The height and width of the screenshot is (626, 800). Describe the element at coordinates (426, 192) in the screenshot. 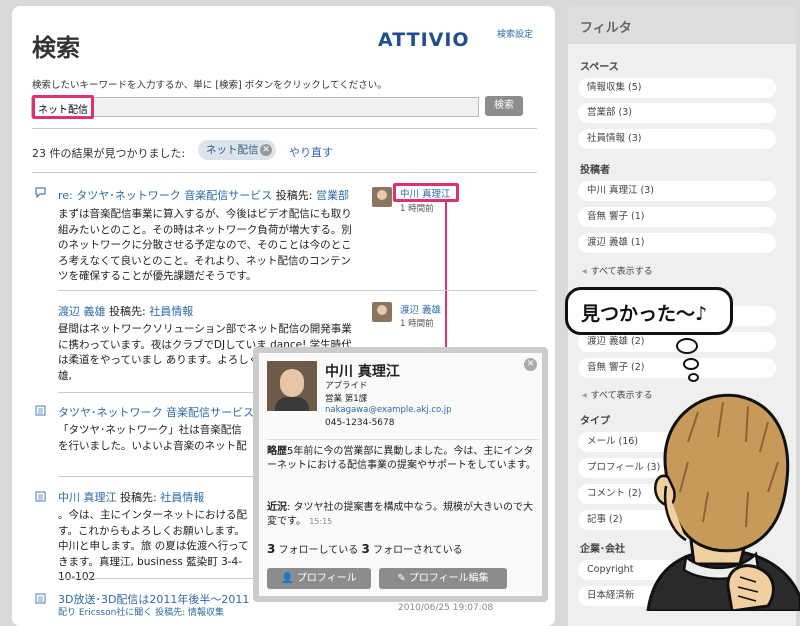

I see `author-highlight` at that location.